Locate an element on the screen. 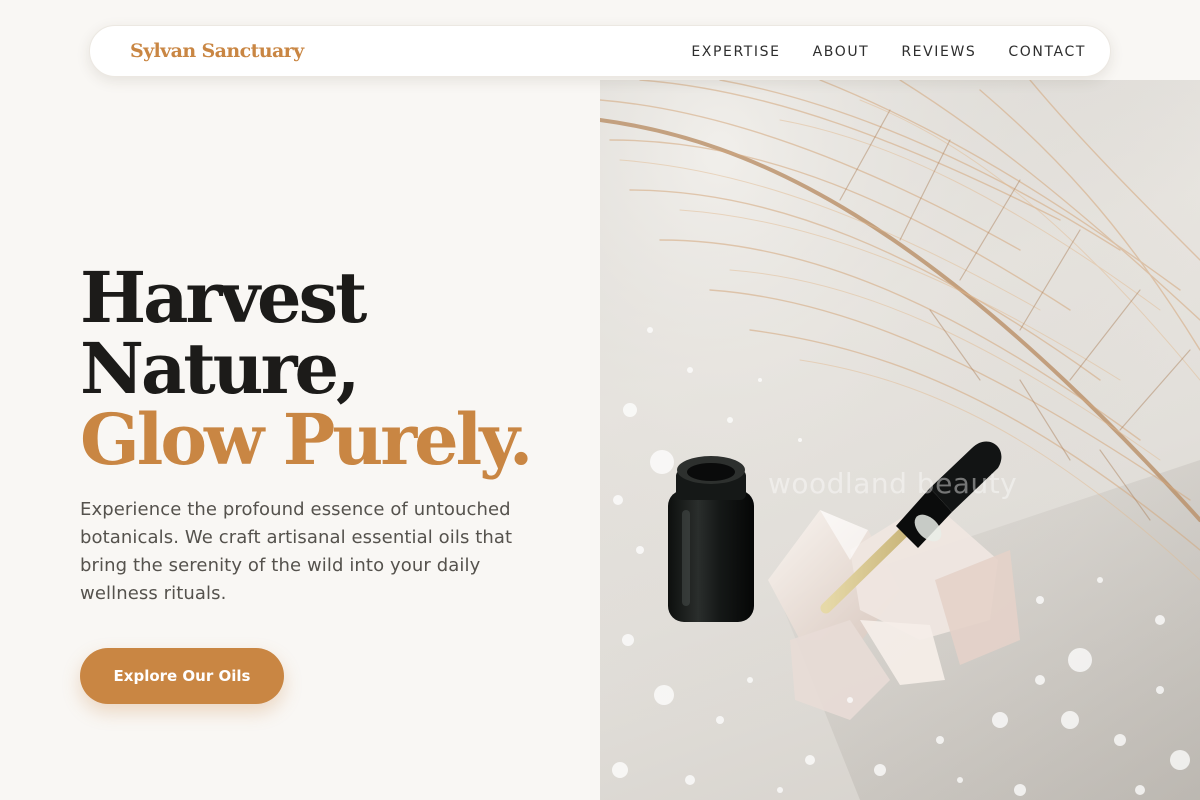 This screenshot has width=1200, height=800. image-watermark: woodland beauty is located at coordinates (893, 483).